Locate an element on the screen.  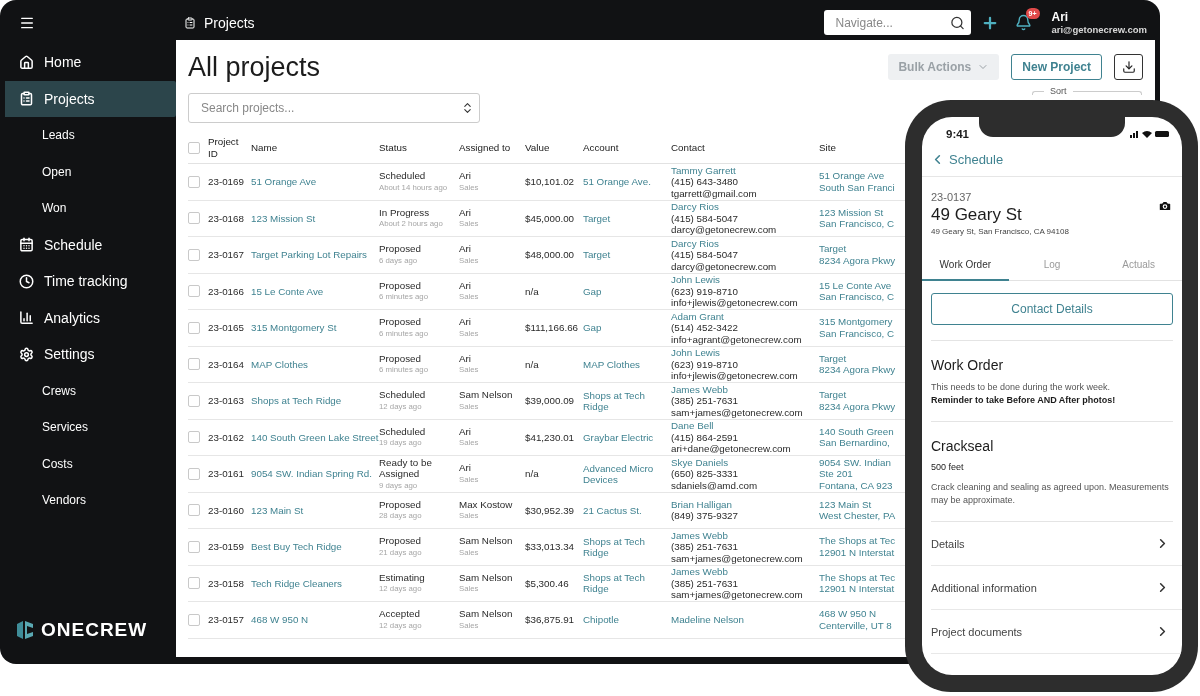
sidebar-item: Schedule is located at coordinates (90, 244).